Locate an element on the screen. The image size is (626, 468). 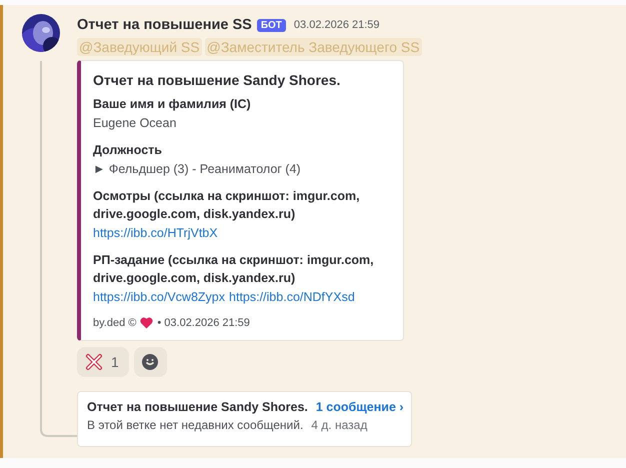
smiley-icon is located at coordinates (150, 362).